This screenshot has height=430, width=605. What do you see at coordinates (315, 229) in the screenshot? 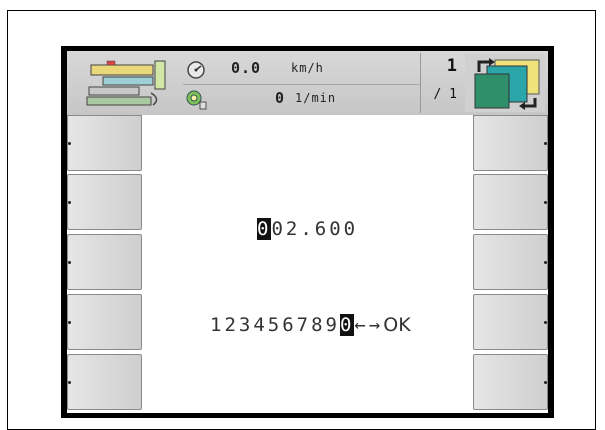
I see `entry-value: 02.600` at bounding box center [315, 229].